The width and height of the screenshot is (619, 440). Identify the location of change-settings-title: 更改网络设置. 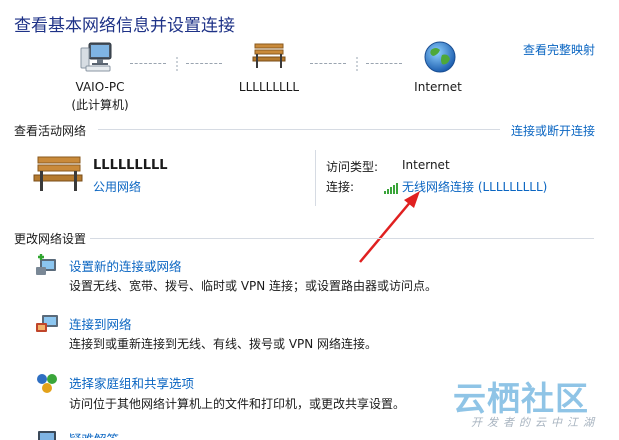
(50, 239).